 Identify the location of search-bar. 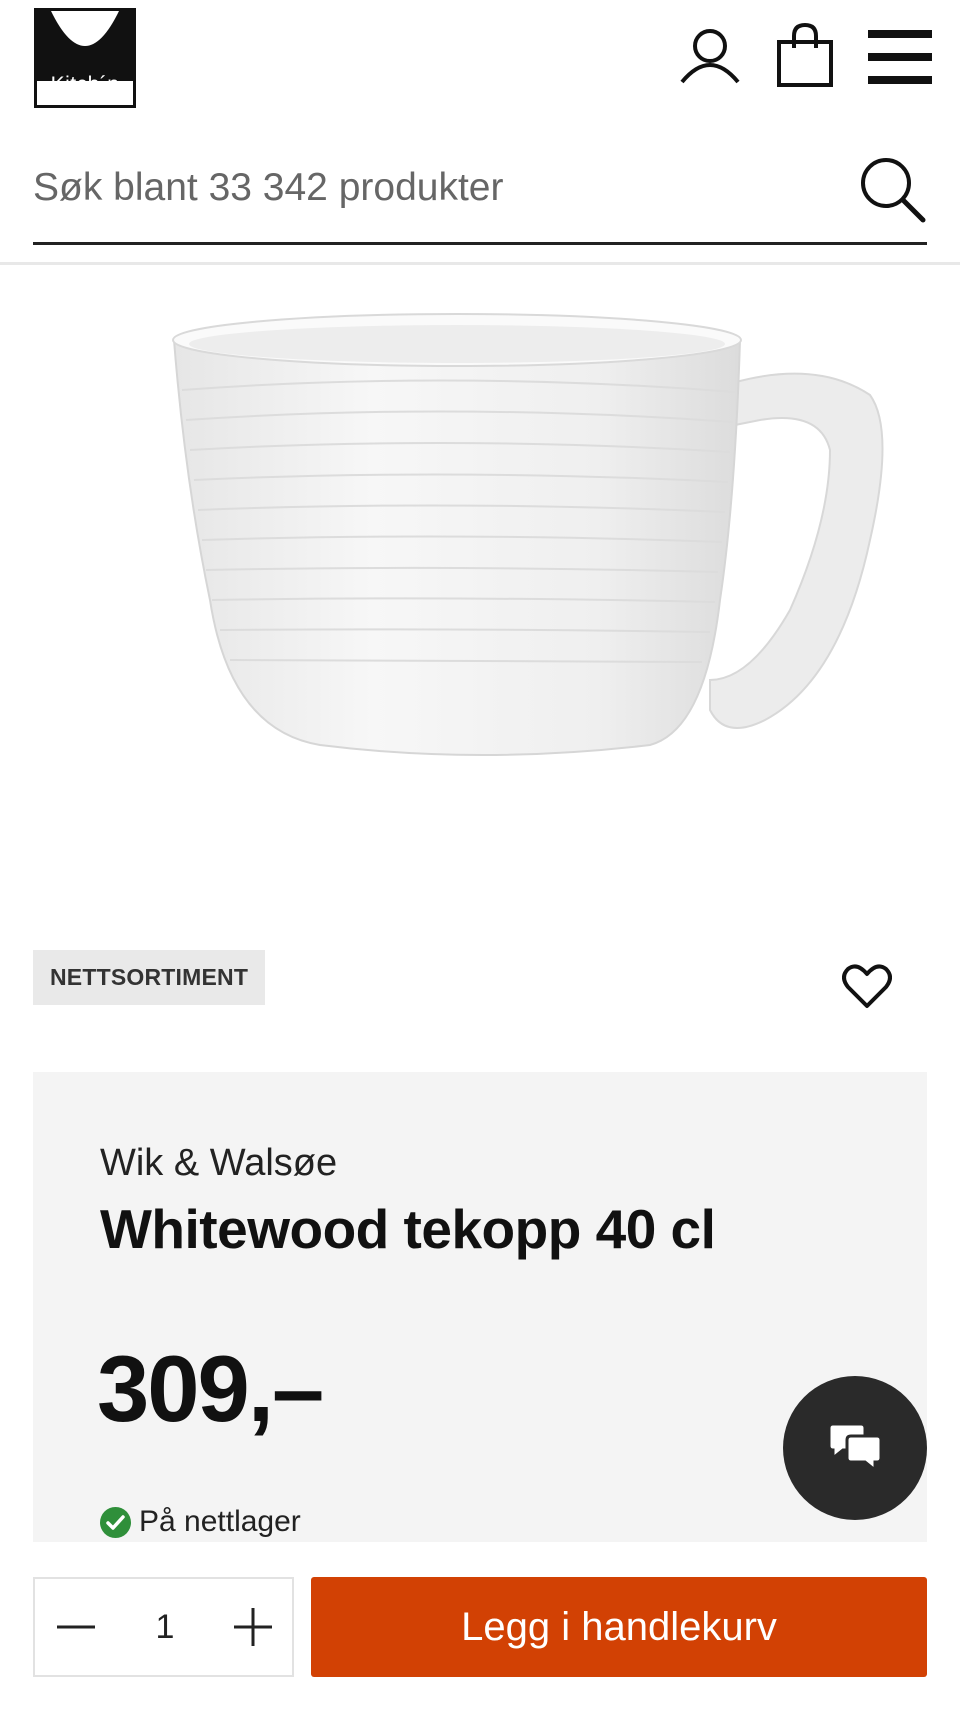
(480, 192).